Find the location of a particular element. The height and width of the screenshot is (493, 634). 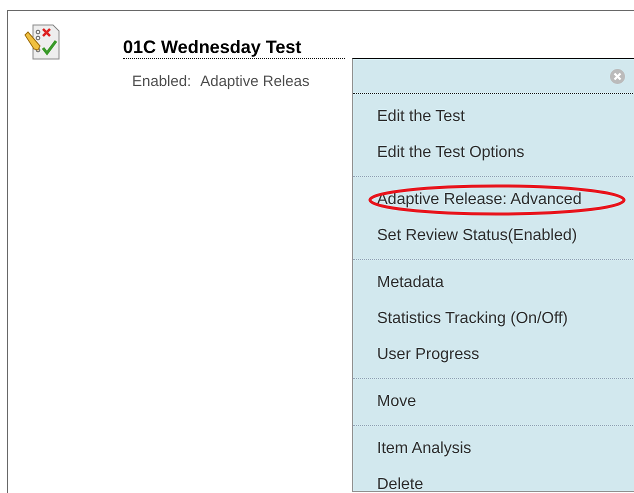

menu-item: Metadata is located at coordinates (410, 283).